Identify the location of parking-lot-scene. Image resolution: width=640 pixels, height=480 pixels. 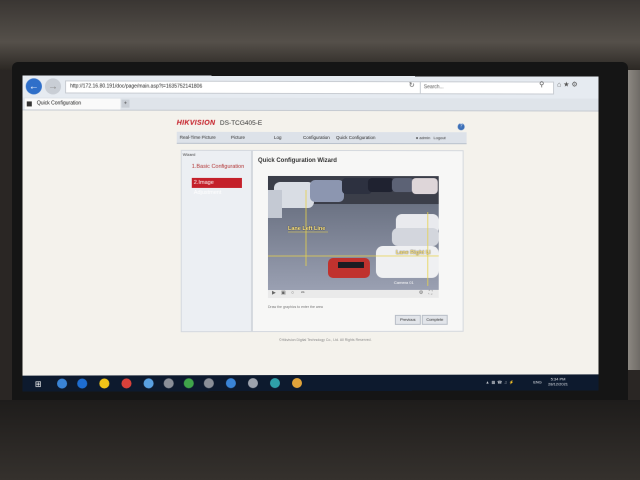
(353, 233).